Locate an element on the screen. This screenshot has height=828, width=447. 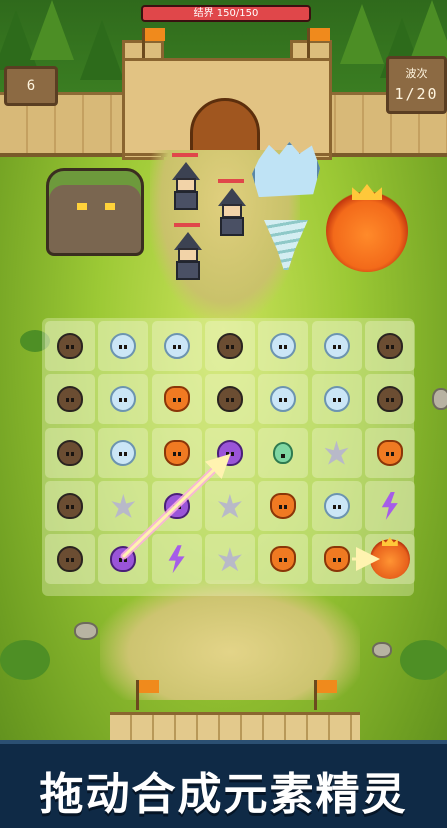
bottom-wall is located at coordinates (235, 727).